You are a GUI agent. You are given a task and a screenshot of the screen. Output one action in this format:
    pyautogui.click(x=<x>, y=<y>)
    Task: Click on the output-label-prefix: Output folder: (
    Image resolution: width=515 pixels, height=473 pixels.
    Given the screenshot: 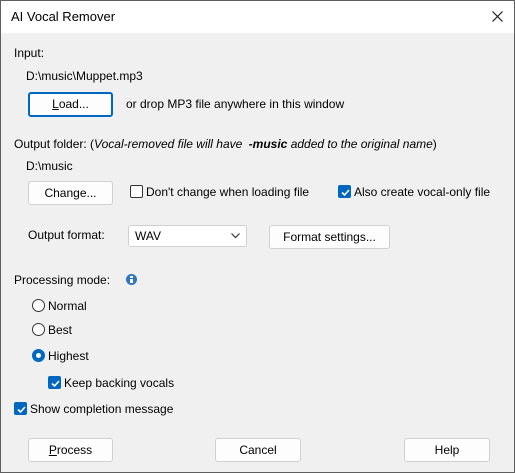 What is the action you would take?
    pyautogui.click(x=54, y=144)
    